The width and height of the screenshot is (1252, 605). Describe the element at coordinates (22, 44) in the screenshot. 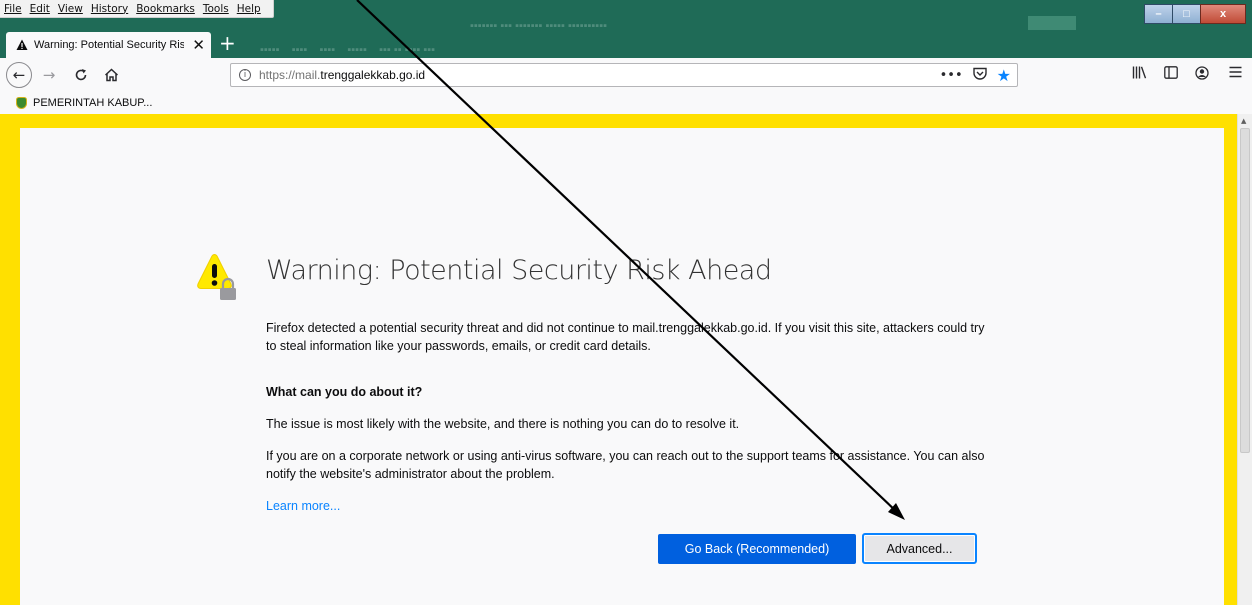

I see `warning-triangle-icon` at that location.